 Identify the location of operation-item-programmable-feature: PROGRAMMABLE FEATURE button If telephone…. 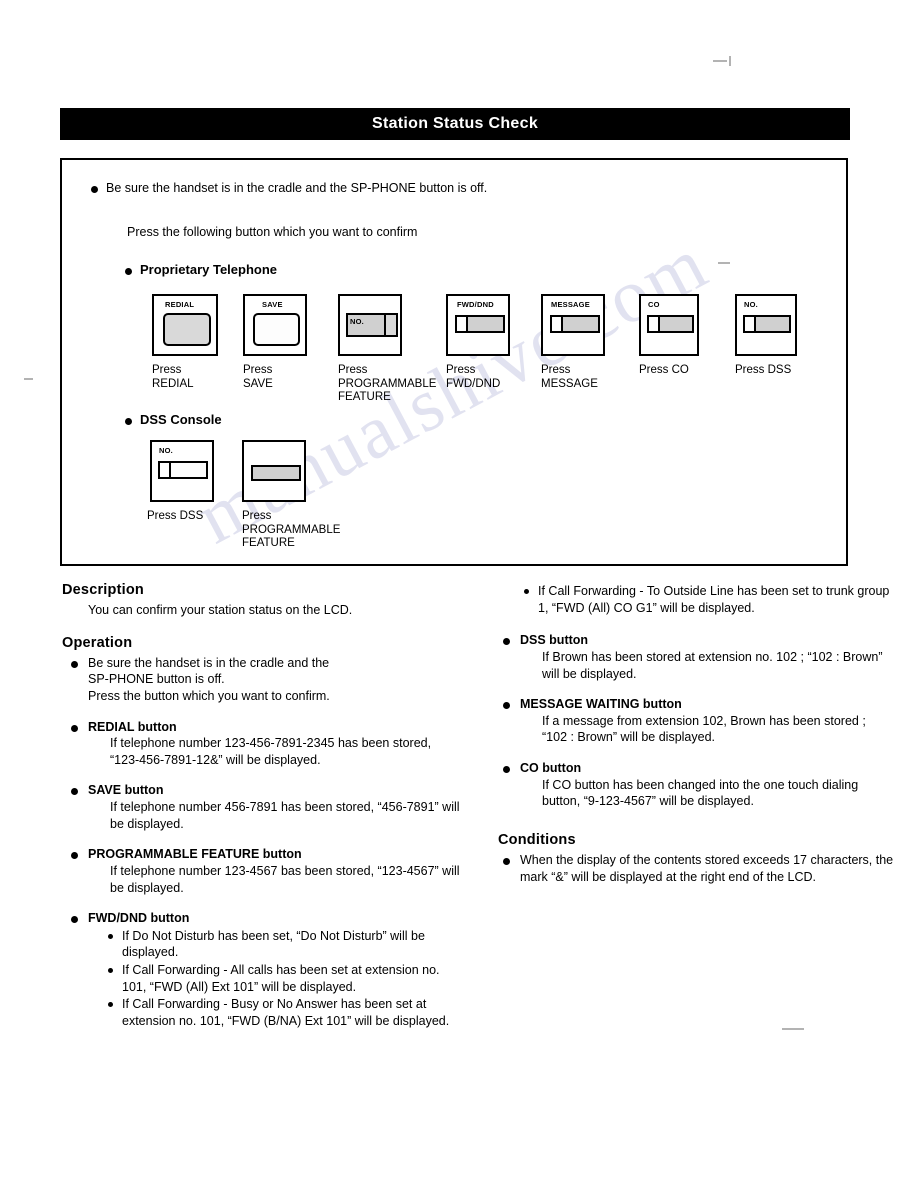
(262, 871).